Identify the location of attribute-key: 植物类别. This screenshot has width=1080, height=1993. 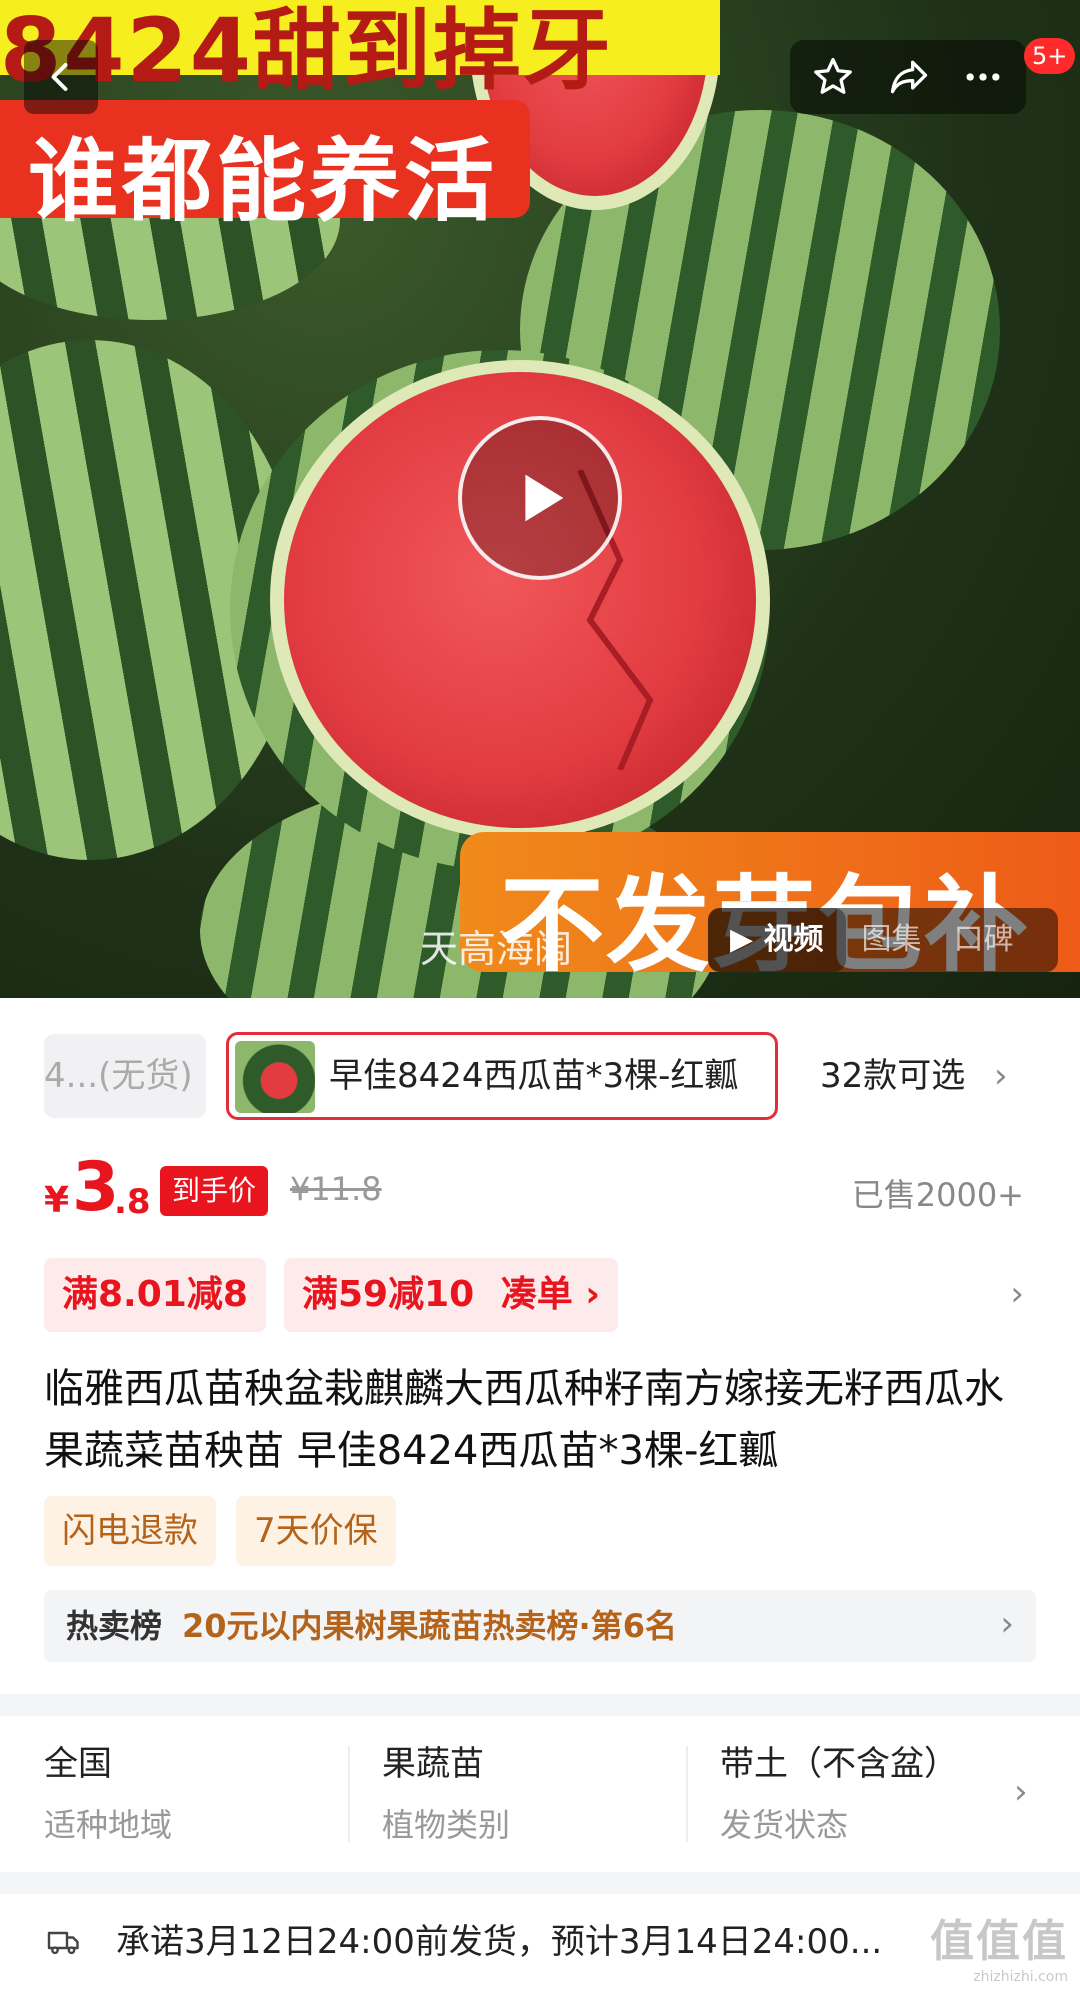
(446, 1825).